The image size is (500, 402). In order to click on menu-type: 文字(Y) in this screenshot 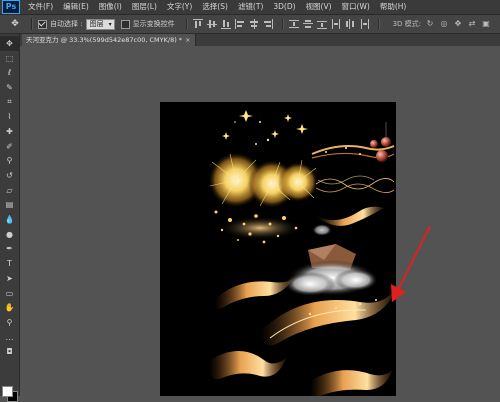, I will do `click(179, 7)`.